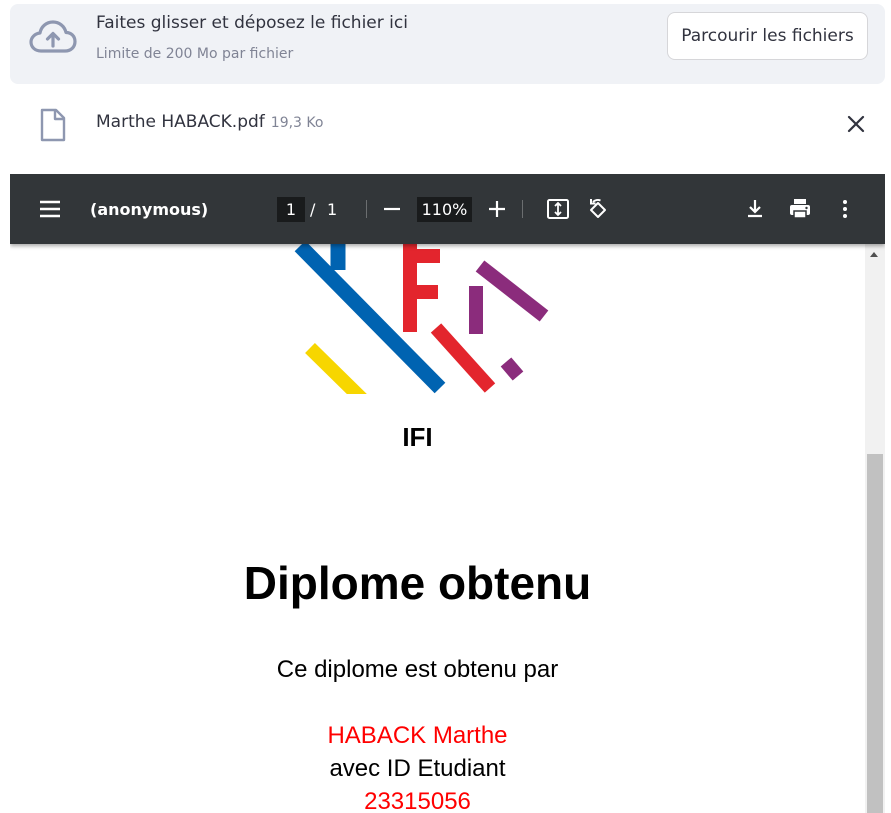 This screenshot has width=891, height=813. I want to click on student-id-label: avec ID Etudiant, so click(417, 768).